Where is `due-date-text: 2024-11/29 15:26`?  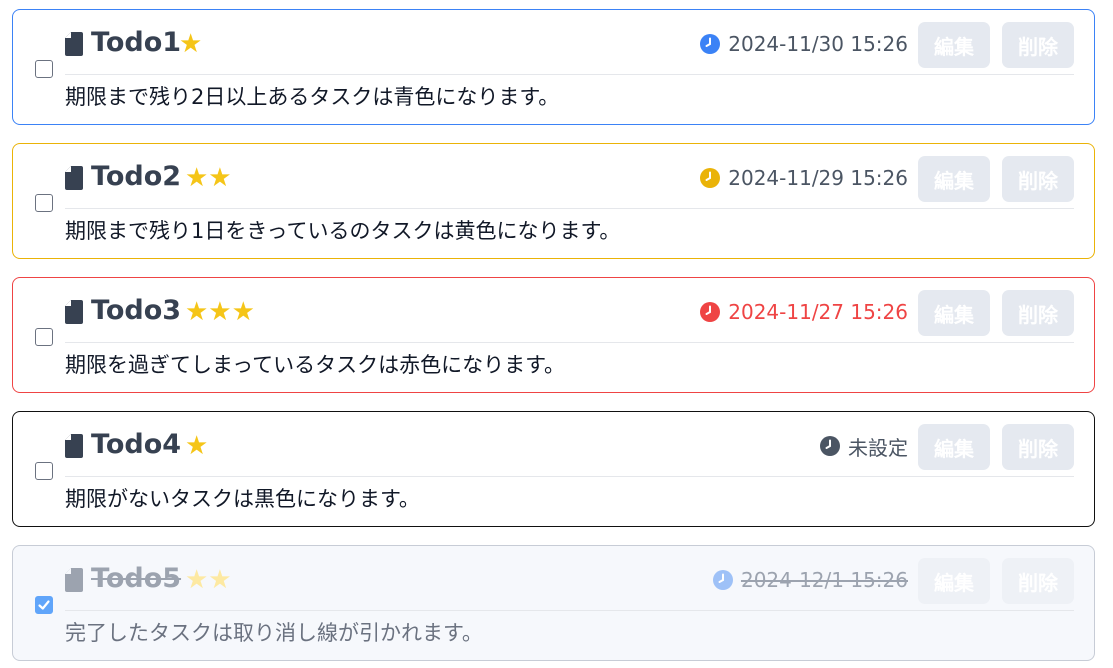
due-date-text: 2024-11/29 15:26 is located at coordinates (818, 178).